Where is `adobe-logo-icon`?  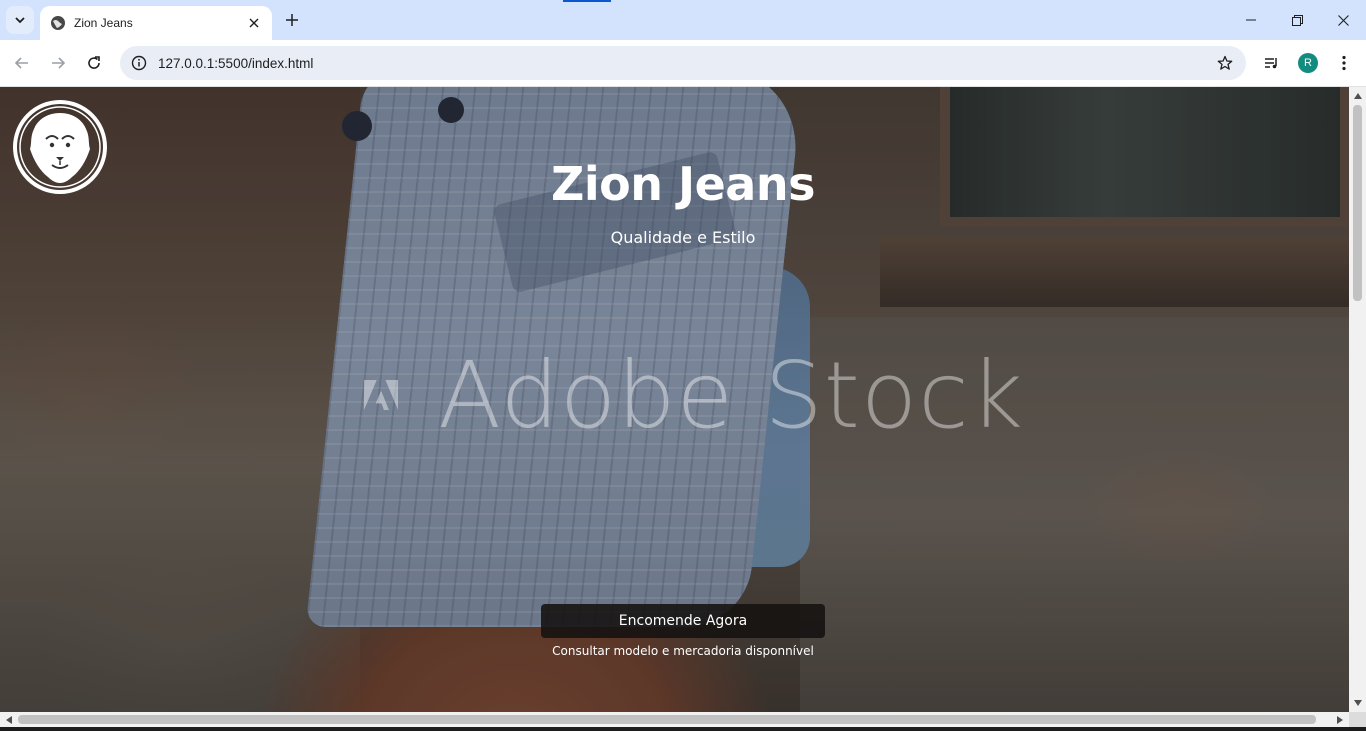 adobe-logo-icon is located at coordinates (381, 395).